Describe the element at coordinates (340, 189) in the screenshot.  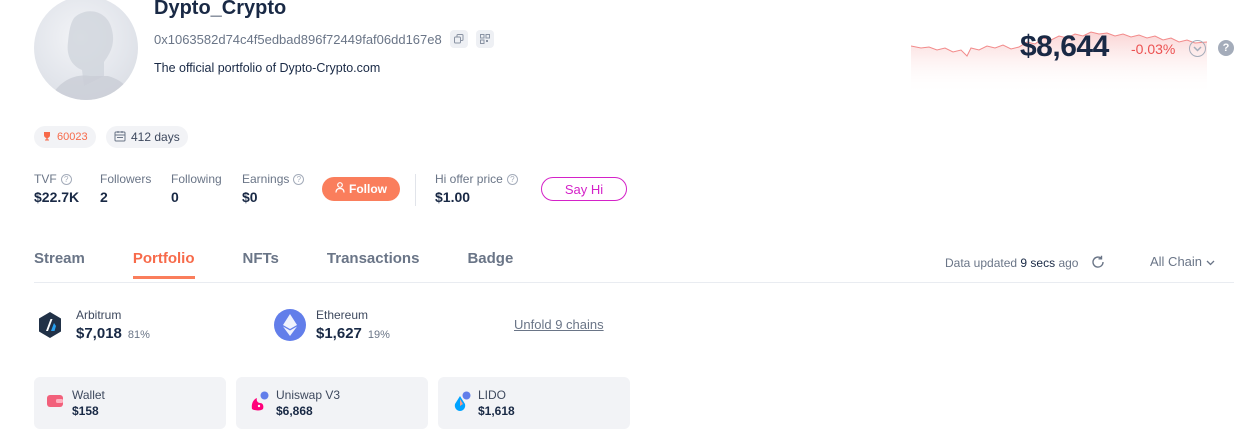
I see `user-icon` at that location.